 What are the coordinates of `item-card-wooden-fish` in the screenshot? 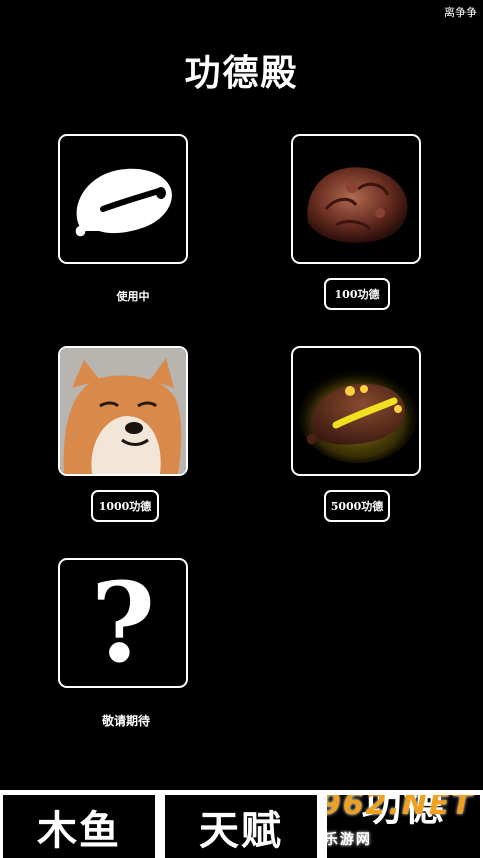 It's located at (123, 199).